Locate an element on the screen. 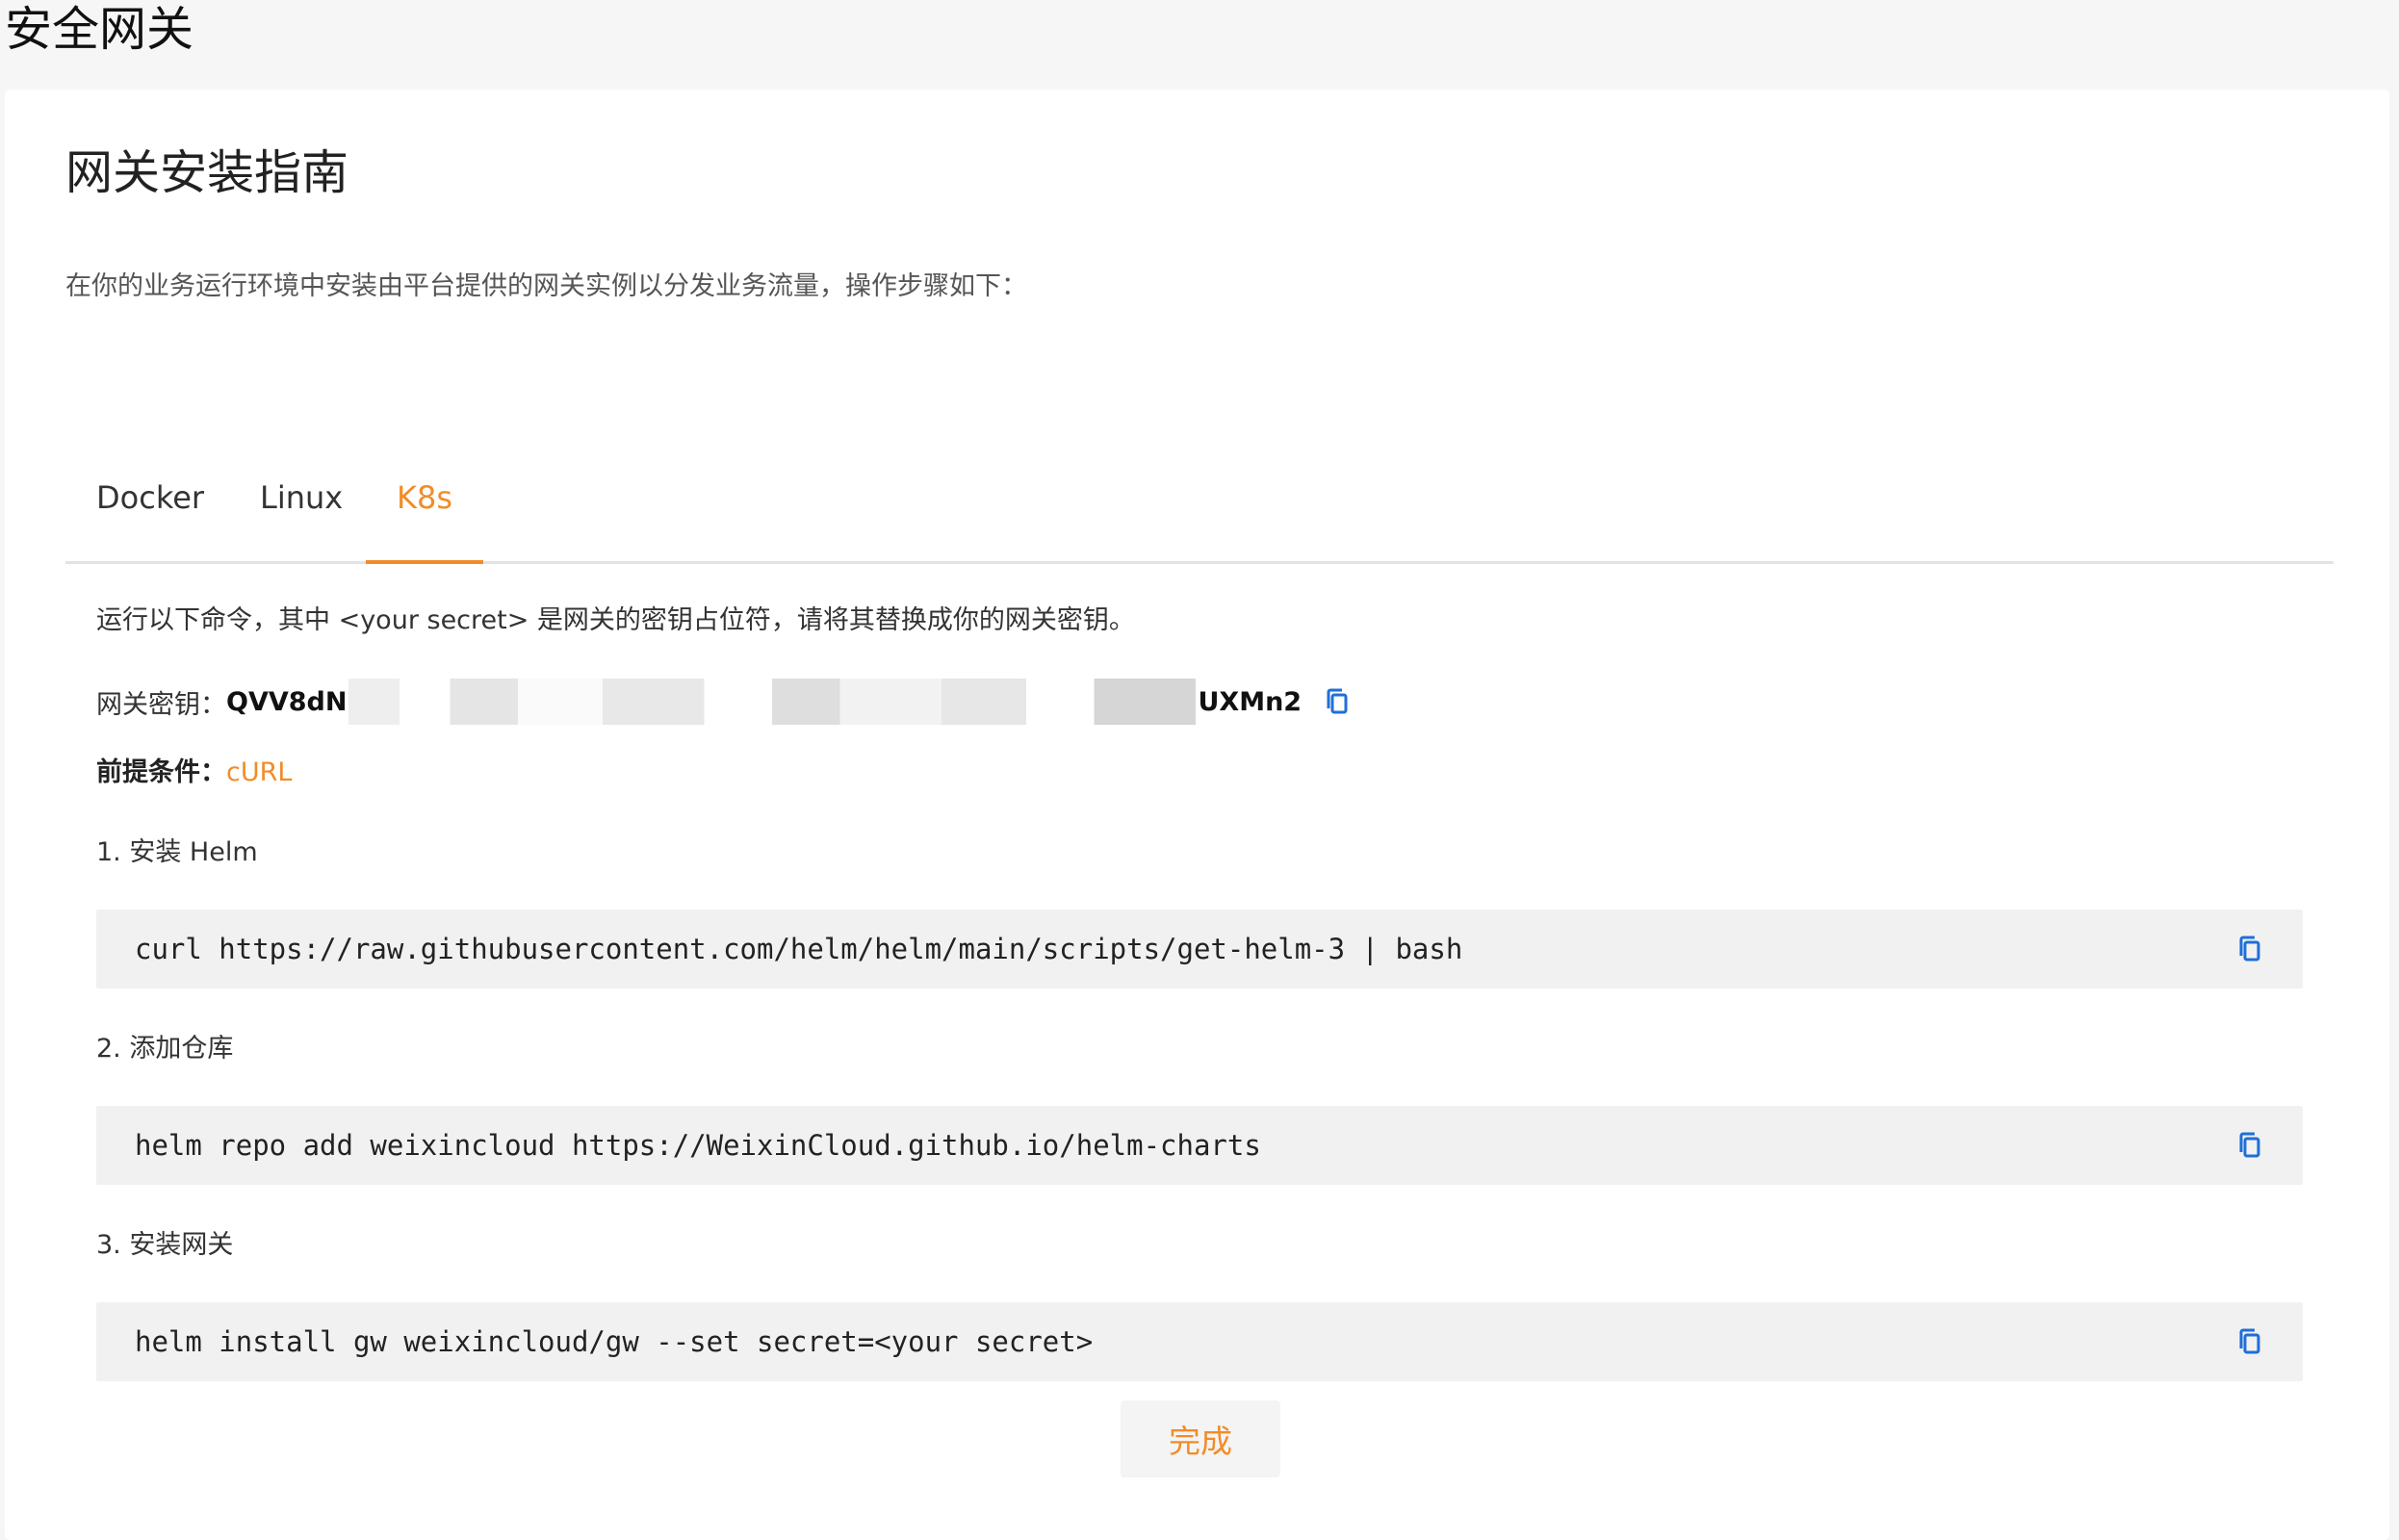 This screenshot has height=1540, width=2399. intro-text: 在你的业务运行环境中安装由平台提供的网关实例以分发业务流量，操作步骤如下： is located at coordinates (546, 286).